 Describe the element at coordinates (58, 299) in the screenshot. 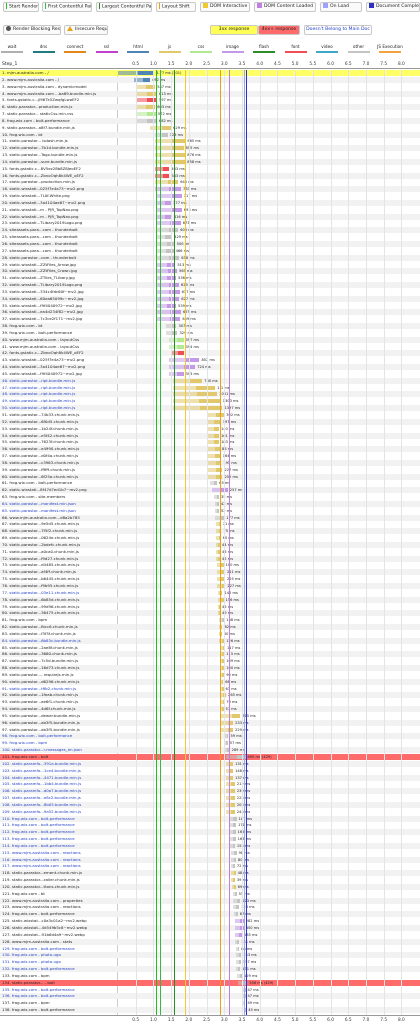

I see `request-url: 34. static.wixstati...60ea65099c~mv2.jpg` at that location.